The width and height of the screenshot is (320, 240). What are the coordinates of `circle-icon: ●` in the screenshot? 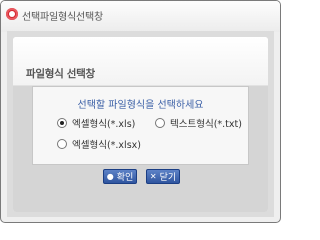 It's located at (110, 176).